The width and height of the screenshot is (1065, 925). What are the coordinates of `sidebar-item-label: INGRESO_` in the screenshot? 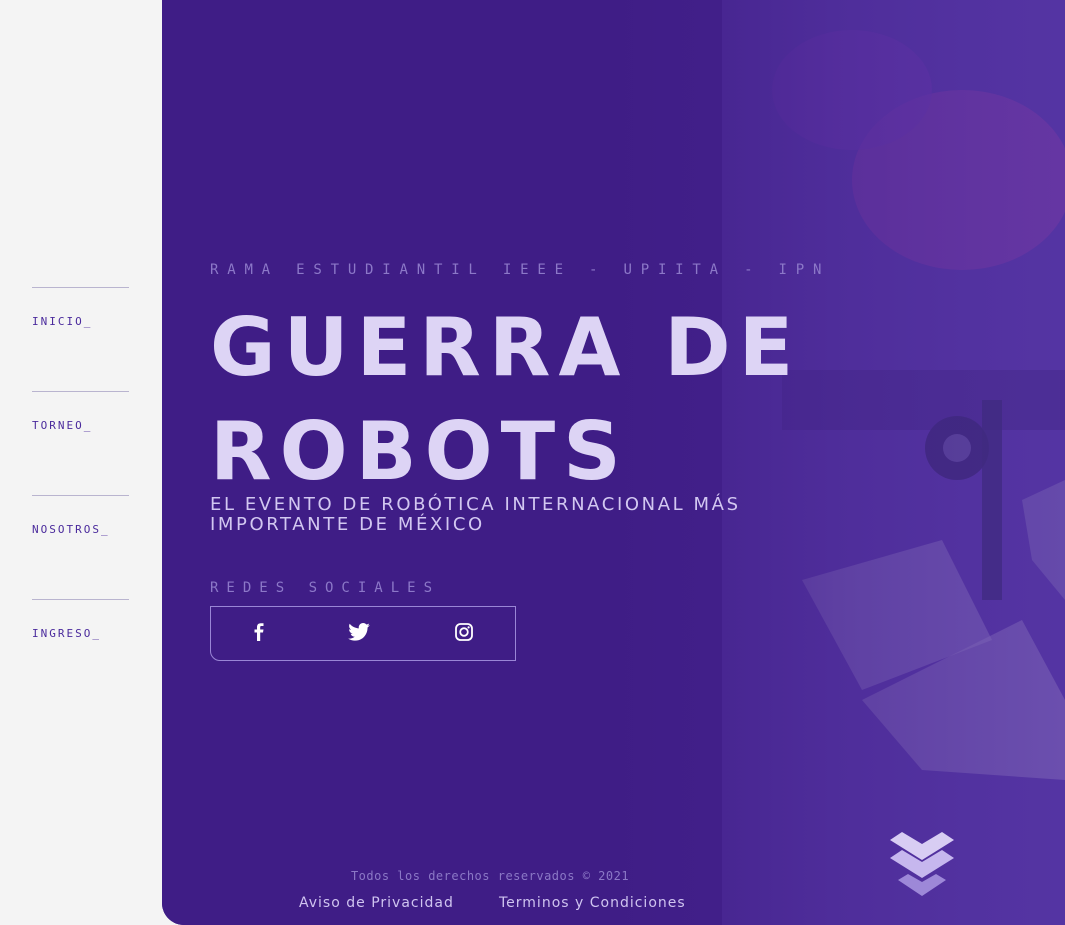 It's located at (66, 633).